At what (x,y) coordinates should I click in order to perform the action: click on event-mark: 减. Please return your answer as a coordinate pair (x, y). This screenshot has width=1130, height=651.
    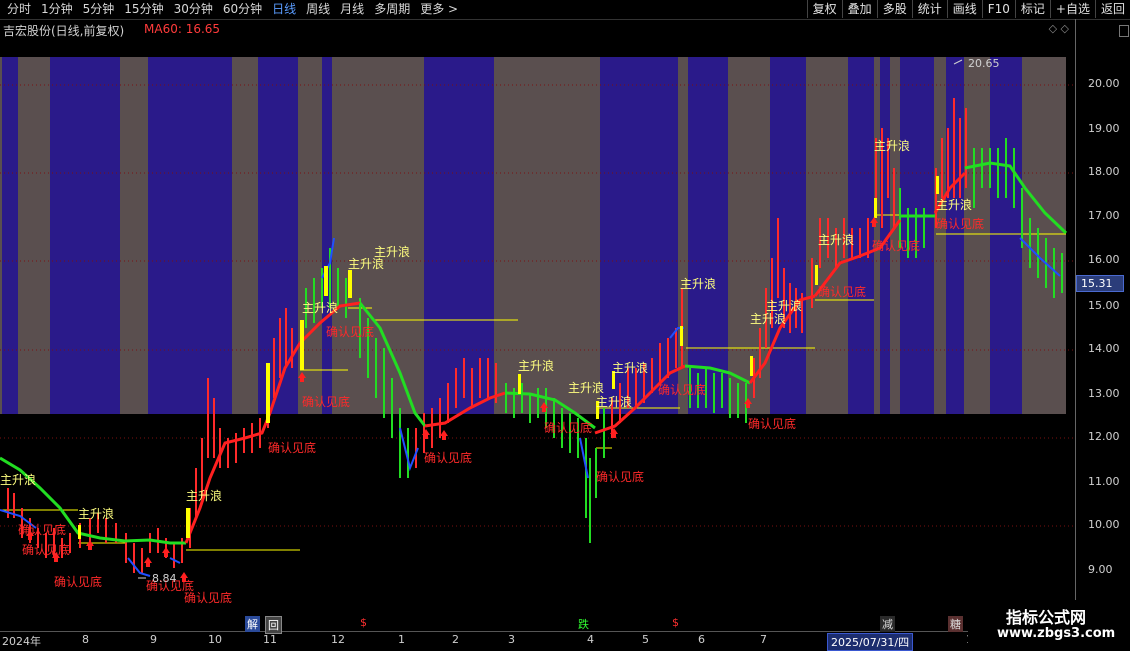
    Looking at the image, I should click on (887, 624).